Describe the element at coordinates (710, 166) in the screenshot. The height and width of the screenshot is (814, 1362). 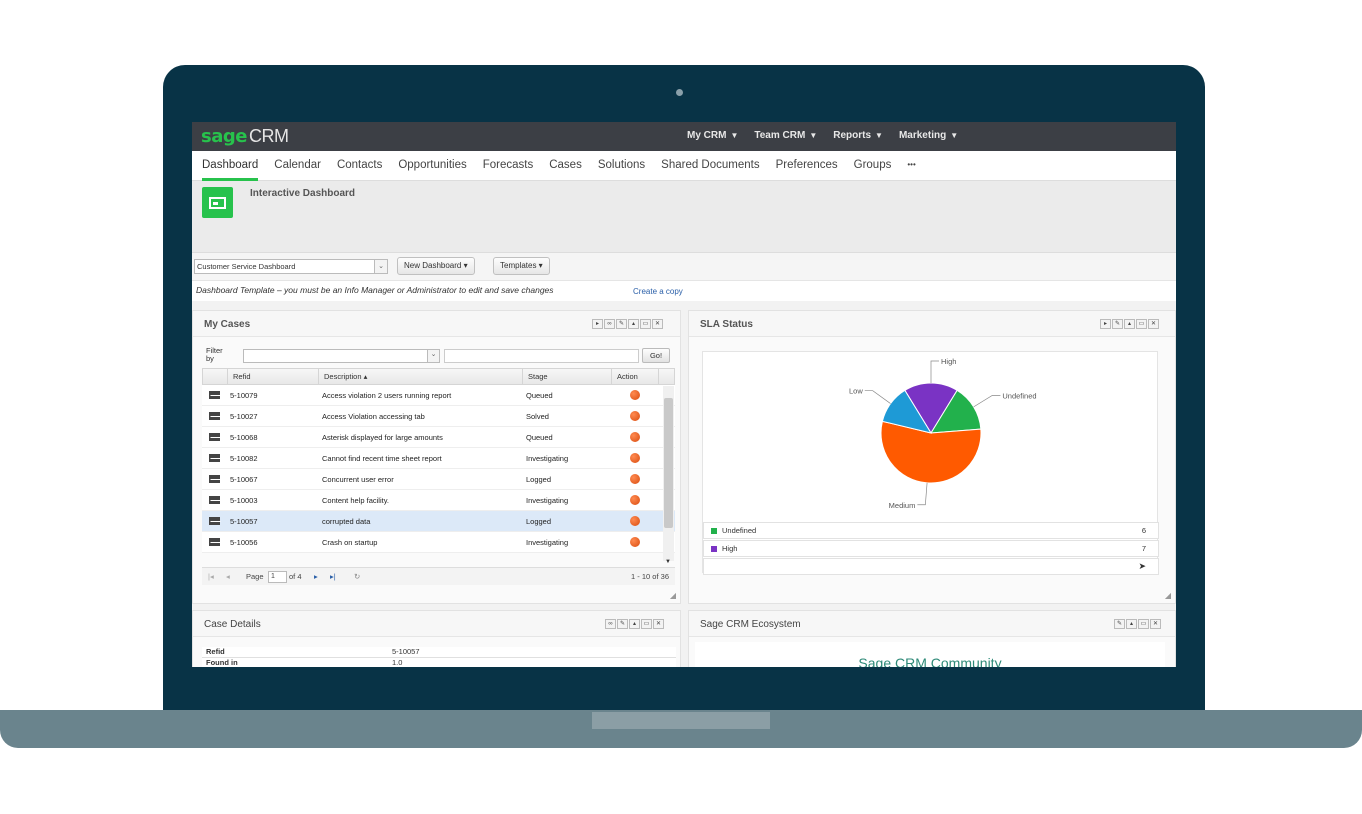
I see `tab-shared-documents: Shared Documents` at that location.